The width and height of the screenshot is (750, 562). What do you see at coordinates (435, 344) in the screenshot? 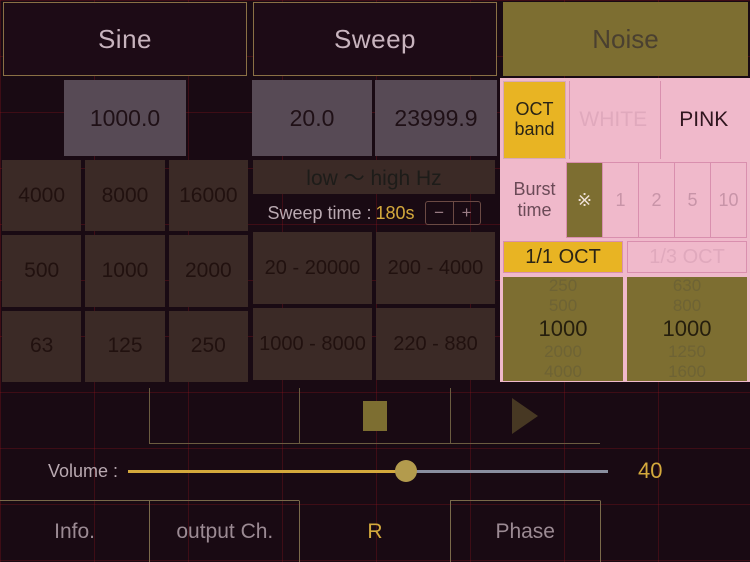
I see `sweep-preset-button: 220 - 880` at bounding box center [435, 344].